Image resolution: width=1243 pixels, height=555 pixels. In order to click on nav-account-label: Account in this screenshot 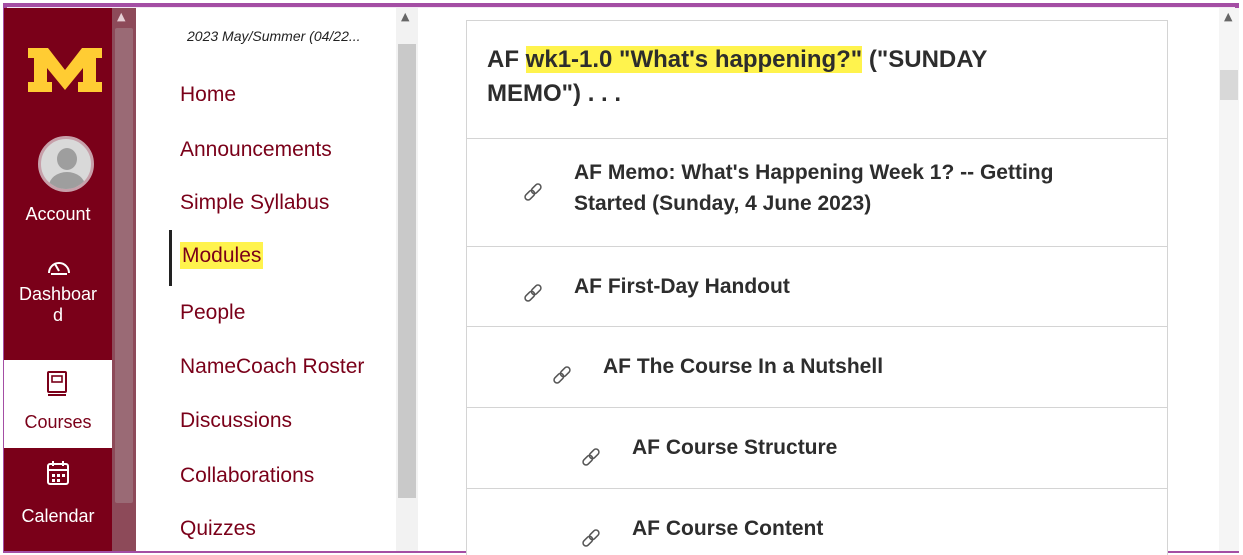, I will do `click(58, 214)`.